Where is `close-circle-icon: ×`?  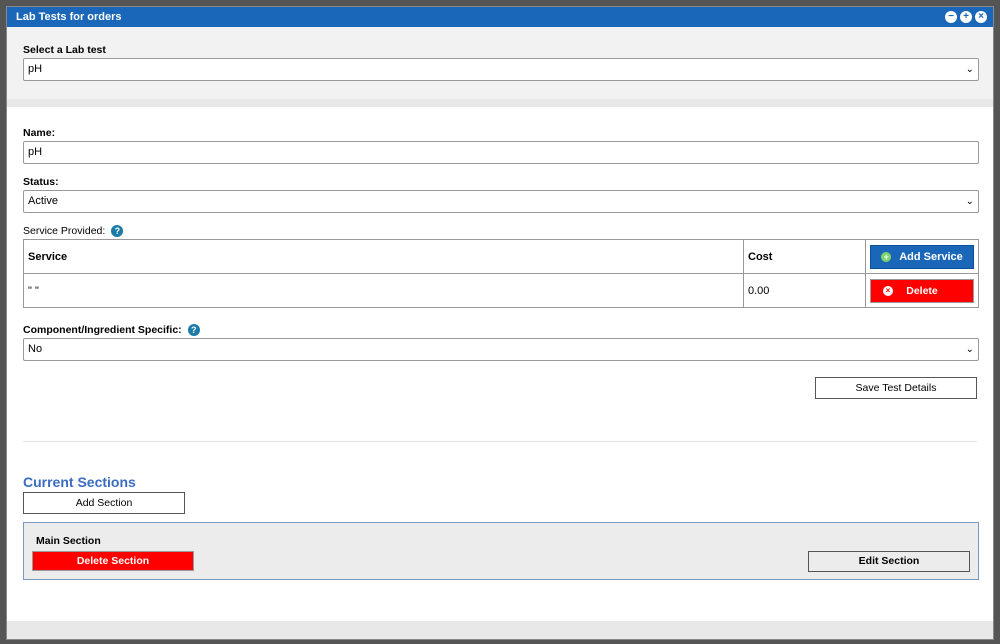
close-circle-icon: × is located at coordinates (888, 290).